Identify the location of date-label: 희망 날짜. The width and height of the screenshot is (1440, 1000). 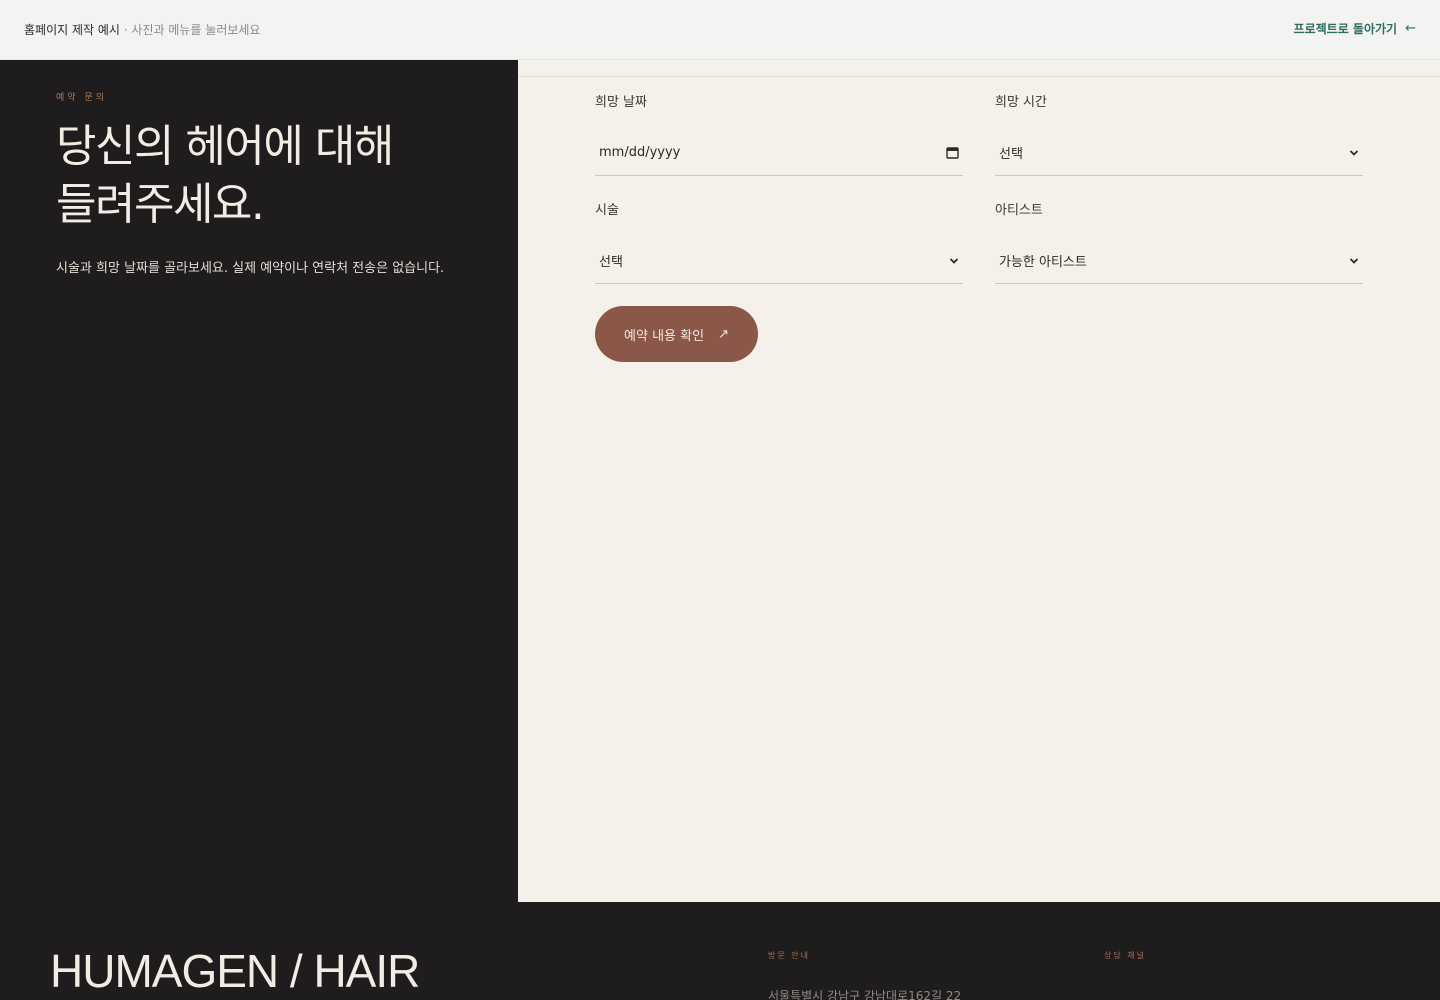
(621, 102).